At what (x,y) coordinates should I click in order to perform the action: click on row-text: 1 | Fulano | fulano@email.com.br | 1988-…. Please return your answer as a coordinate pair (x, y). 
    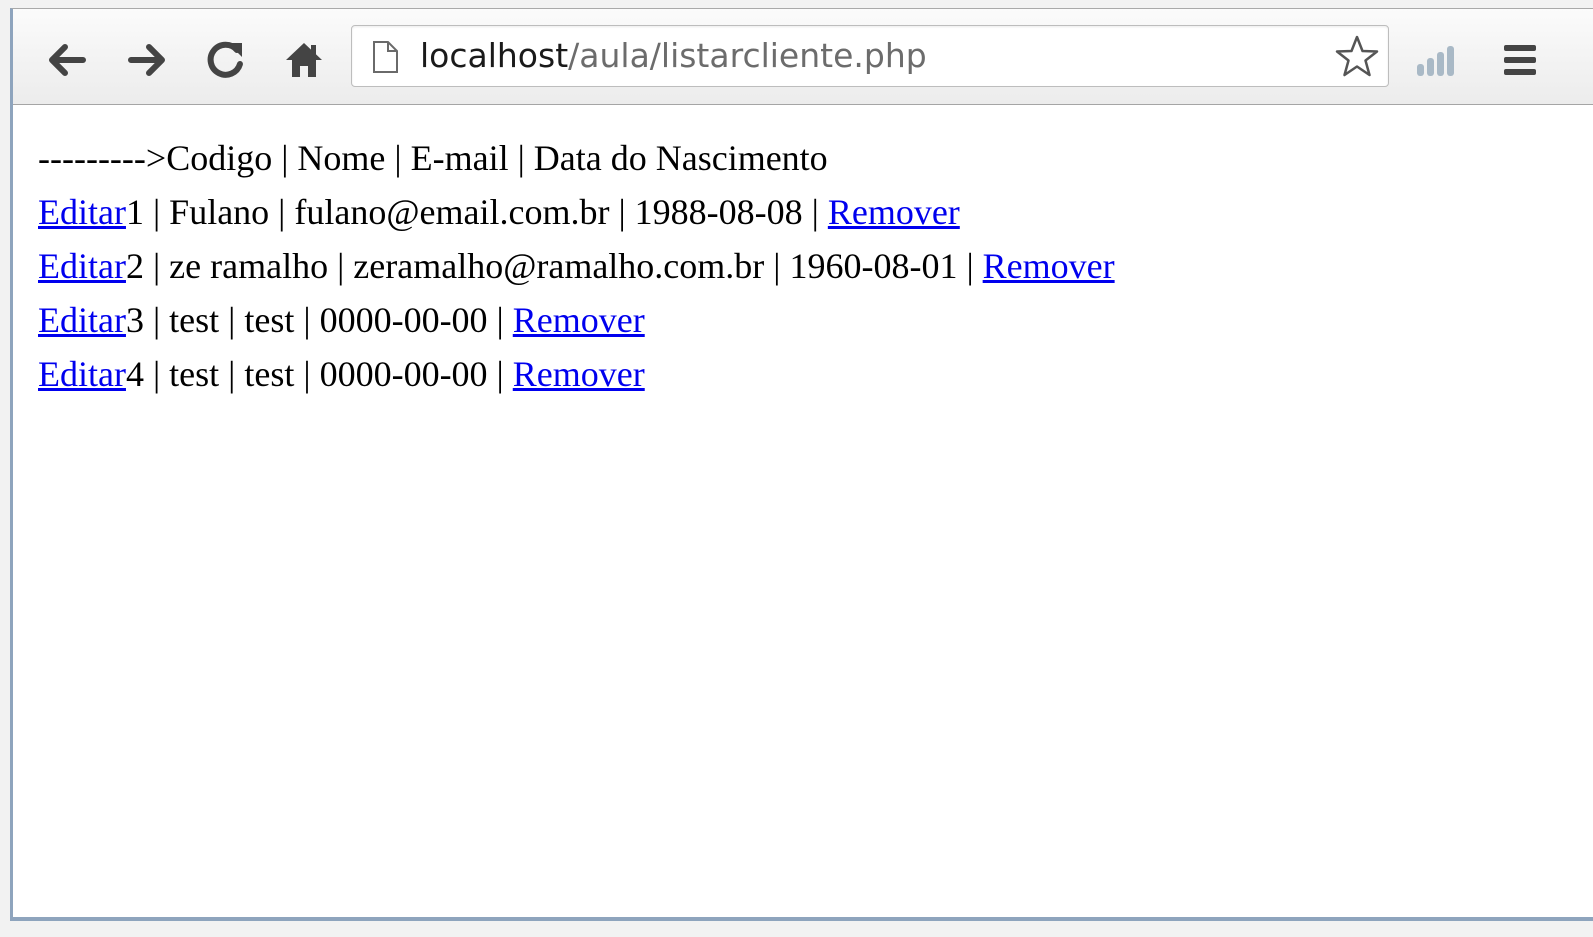
    Looking at the image, I should click on (476, 212).